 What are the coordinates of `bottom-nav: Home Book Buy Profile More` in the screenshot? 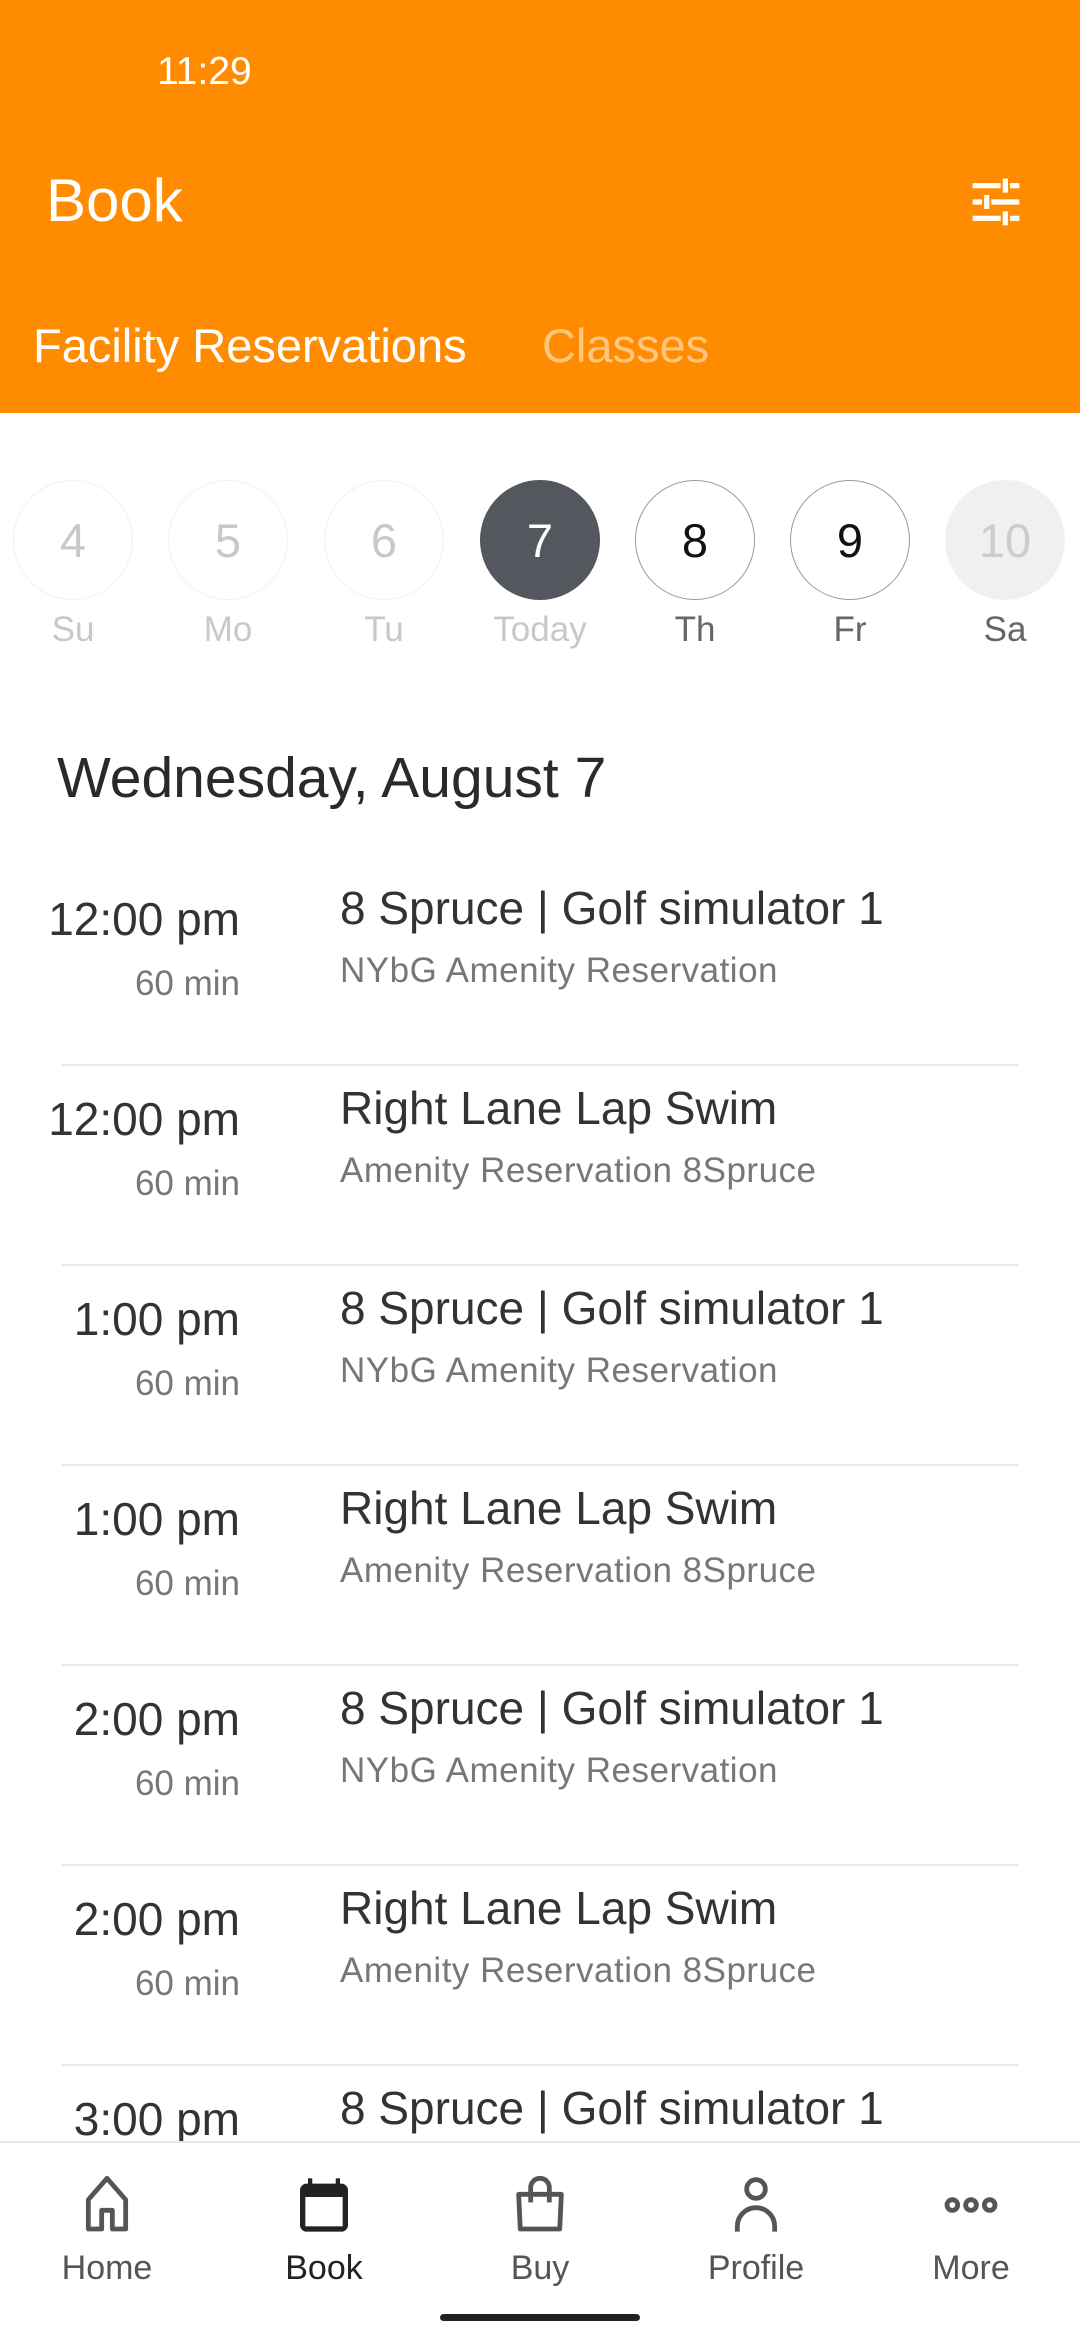 It's located at (540, 2240).